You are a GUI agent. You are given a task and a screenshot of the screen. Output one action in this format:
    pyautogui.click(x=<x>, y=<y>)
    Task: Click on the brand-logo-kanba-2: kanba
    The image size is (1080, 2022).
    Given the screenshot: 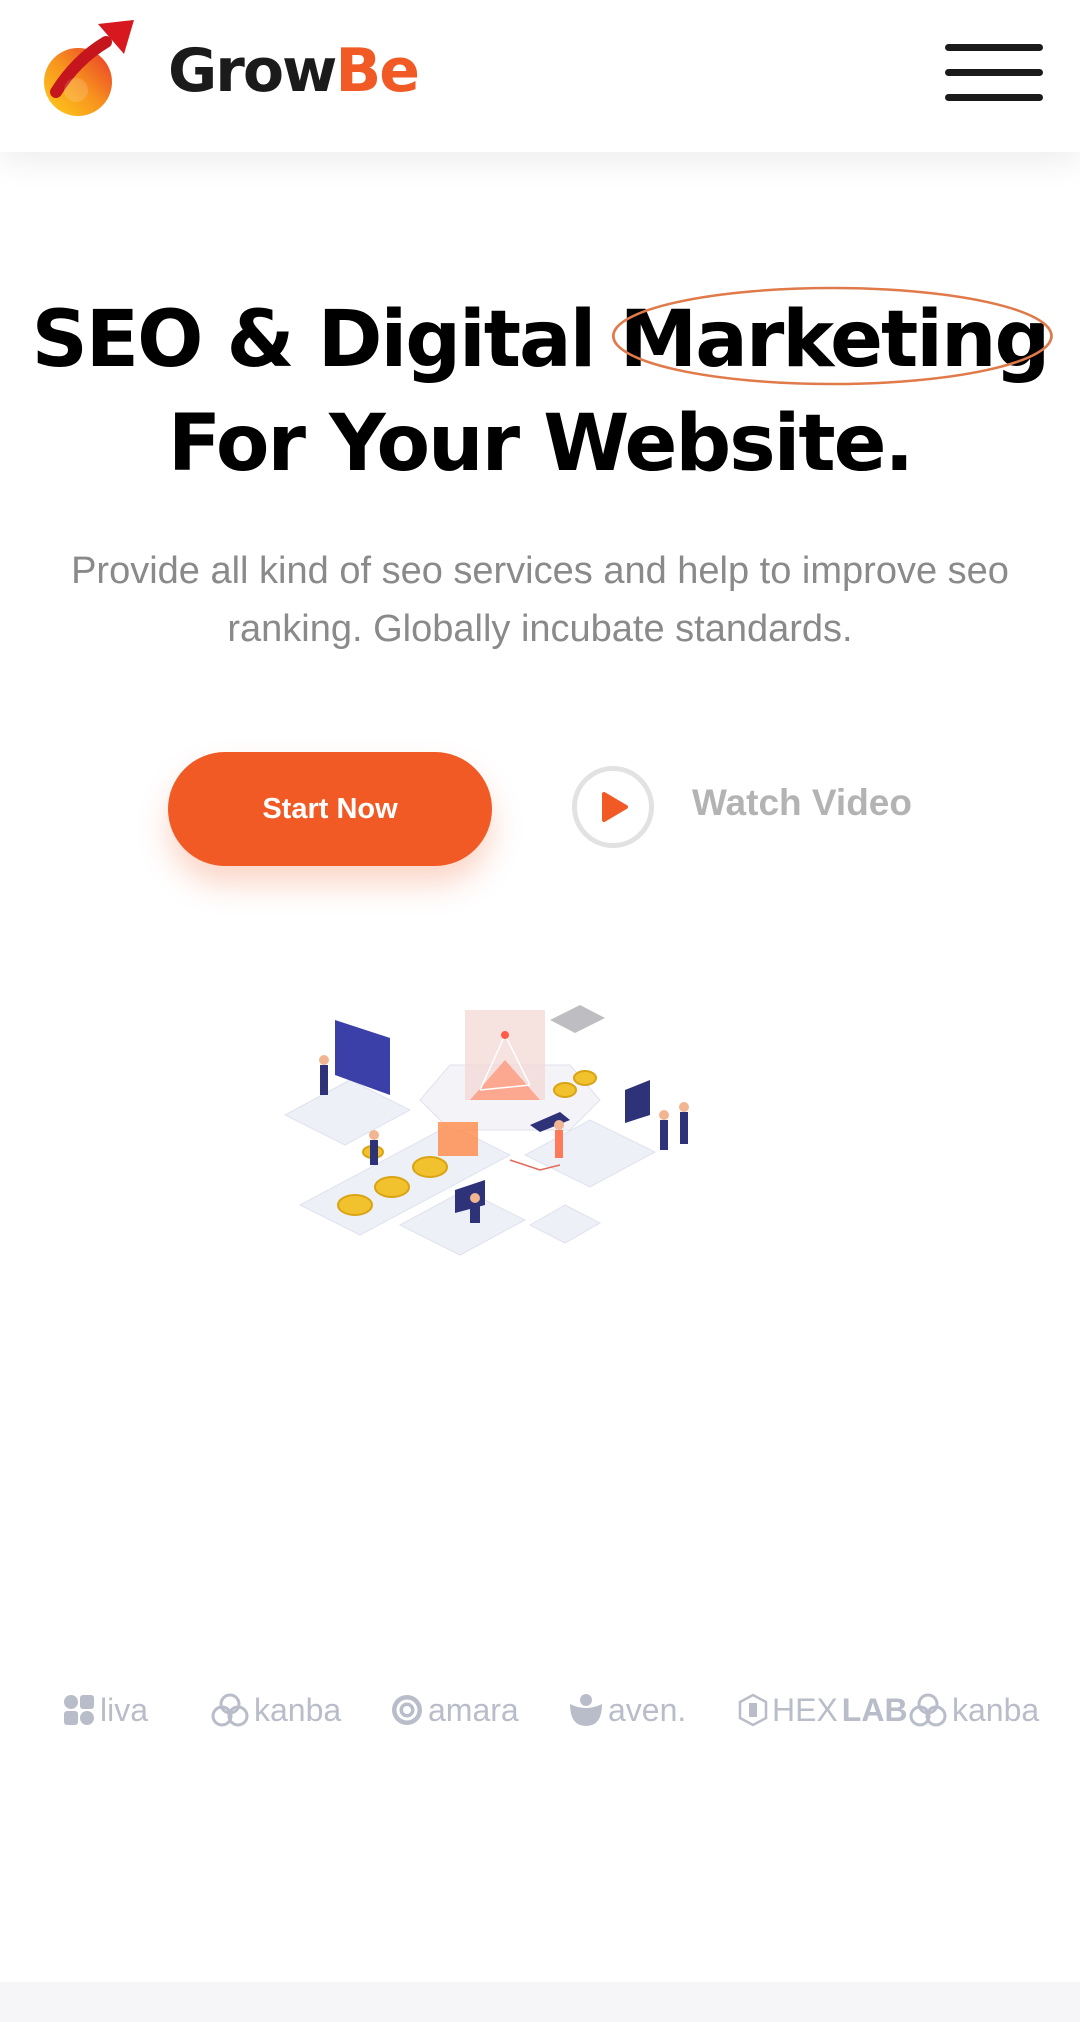 What is the action you would take?
    pyautogui.click(x=973, y=1710)
    